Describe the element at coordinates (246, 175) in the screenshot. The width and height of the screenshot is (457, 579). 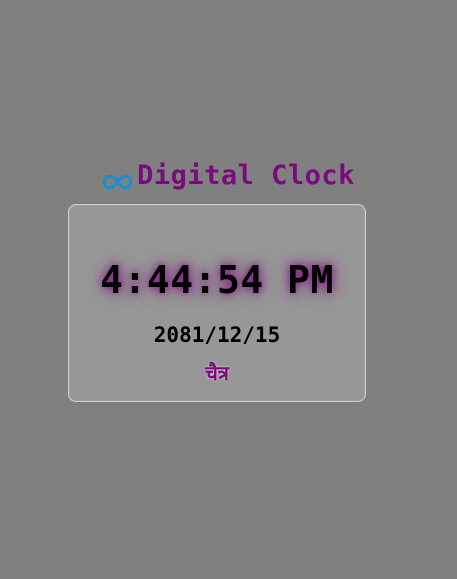
I see `app-title-text: Digital Clock` at that location.